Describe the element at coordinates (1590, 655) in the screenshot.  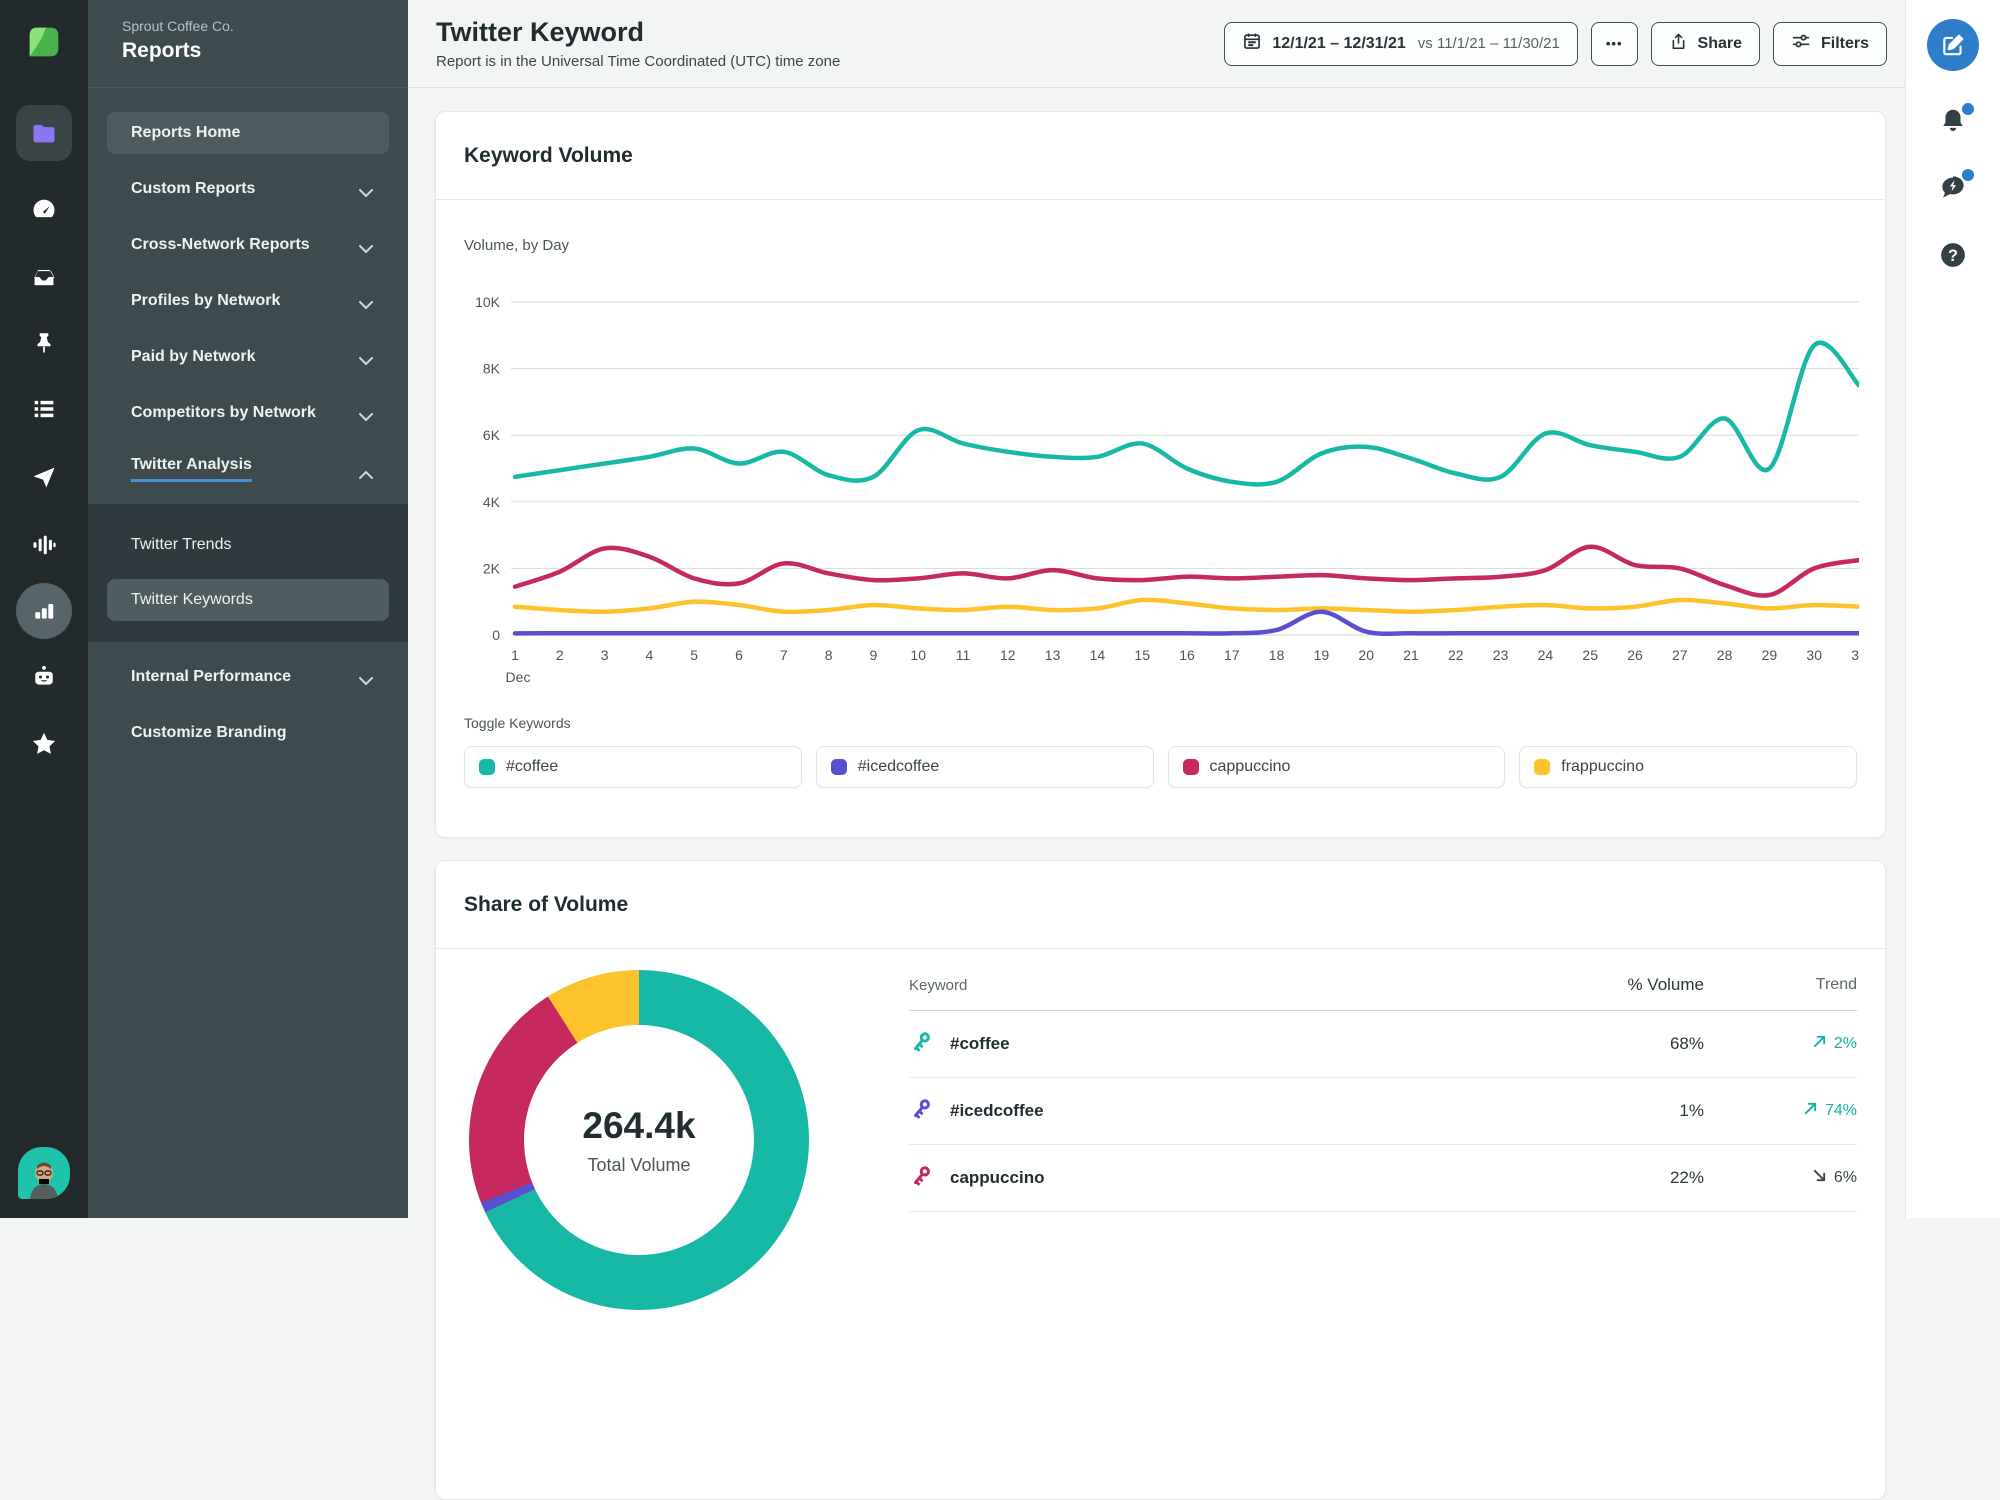
I see `svg-text: 25` at that location.